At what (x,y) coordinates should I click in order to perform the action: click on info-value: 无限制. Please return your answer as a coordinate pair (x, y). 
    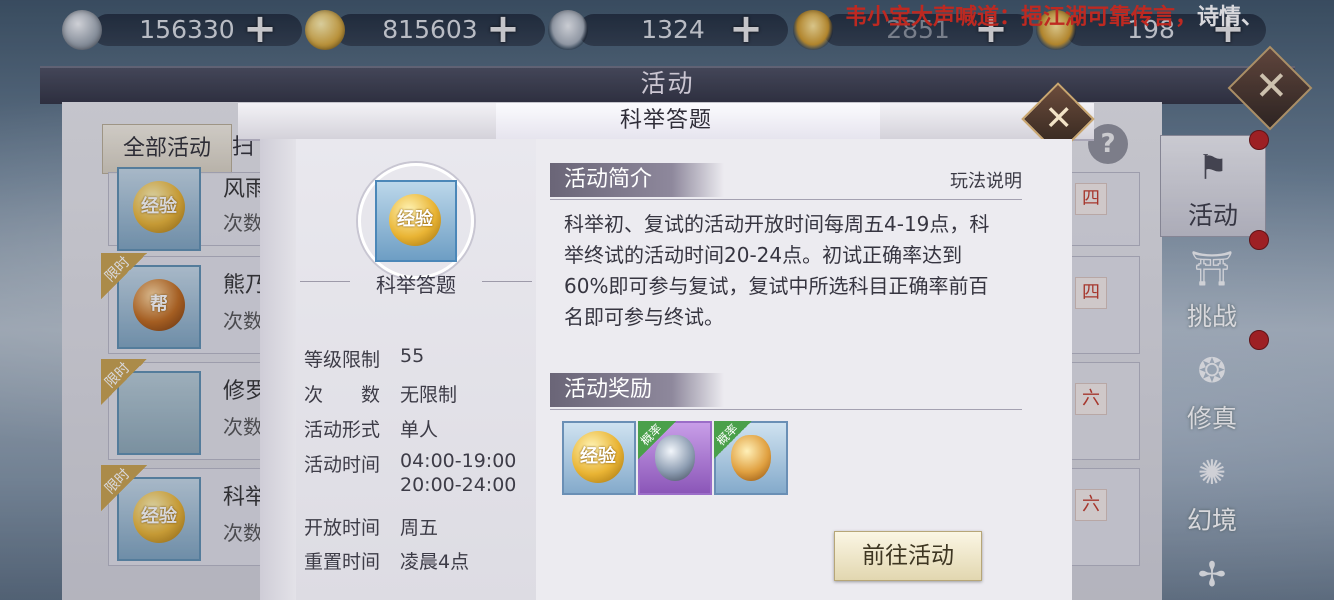
    Looking at the image, I should click on (429, 395).